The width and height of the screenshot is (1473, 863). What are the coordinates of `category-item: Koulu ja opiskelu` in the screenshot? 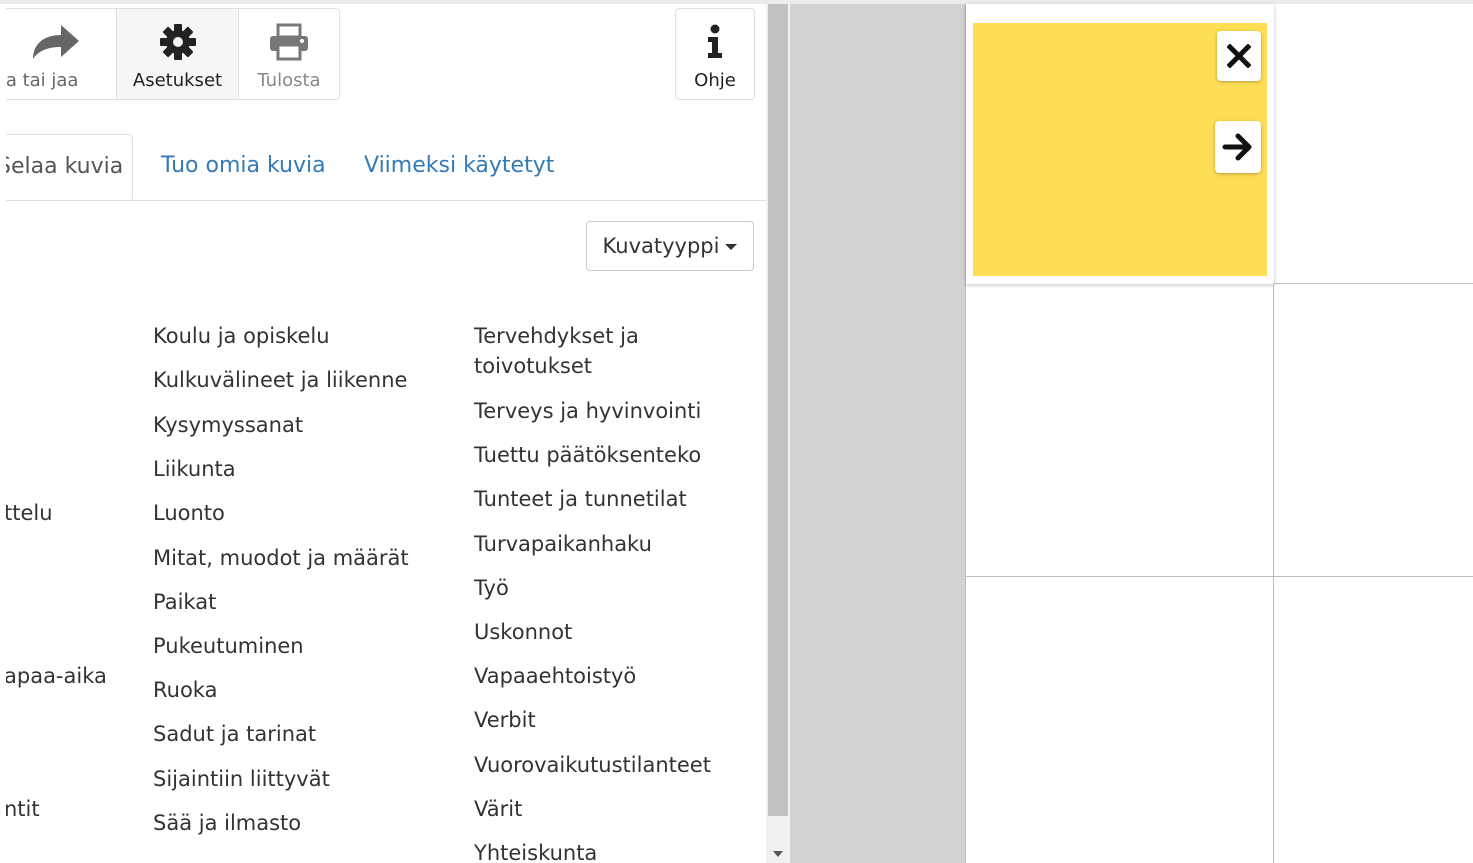 It's located at (241, 336).